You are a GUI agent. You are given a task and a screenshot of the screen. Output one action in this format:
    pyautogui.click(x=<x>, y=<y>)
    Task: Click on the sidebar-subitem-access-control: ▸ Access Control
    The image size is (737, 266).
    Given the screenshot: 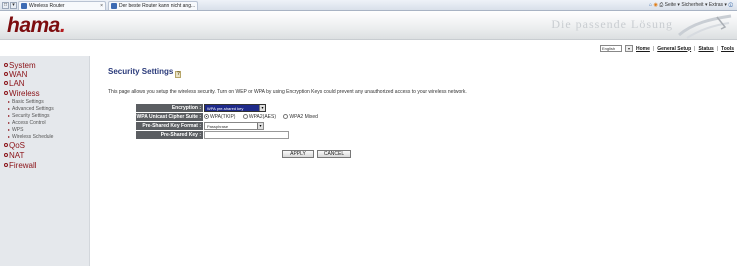 What is the action you would take?
    pyautogui.click(x=27, y=123)
    